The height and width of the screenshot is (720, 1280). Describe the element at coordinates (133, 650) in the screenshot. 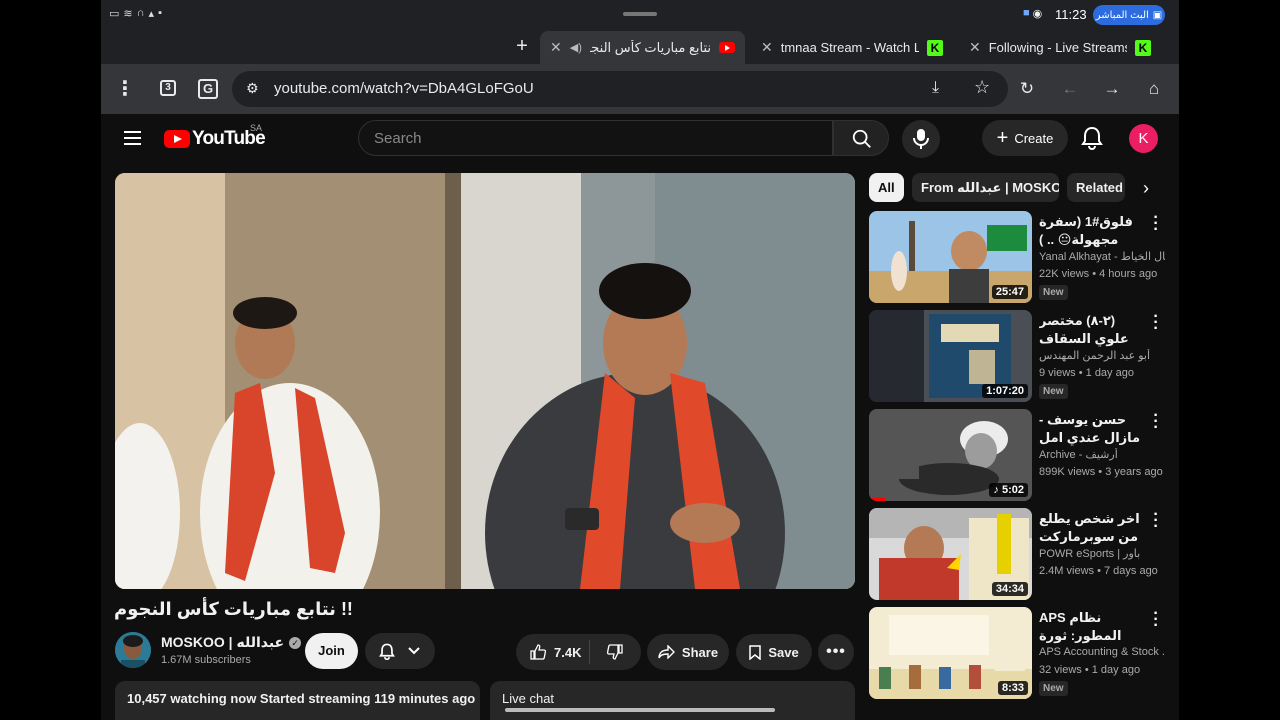

I see `channel-avatar` at that location.